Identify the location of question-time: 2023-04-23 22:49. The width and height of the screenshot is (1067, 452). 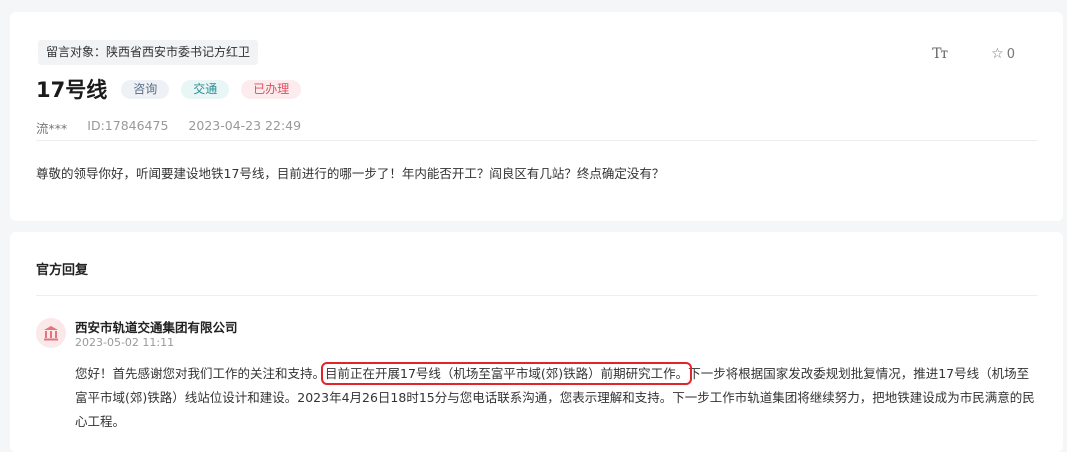
(245, 125).